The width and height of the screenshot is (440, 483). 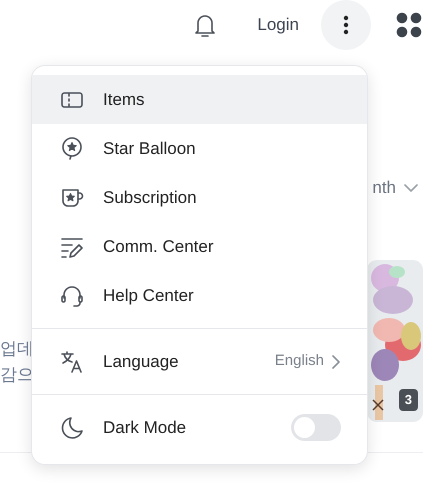 What do you see at coordinates (384, 188) in the screenshot?
I see `sort-label: nth` at bounding box center [384, 188].